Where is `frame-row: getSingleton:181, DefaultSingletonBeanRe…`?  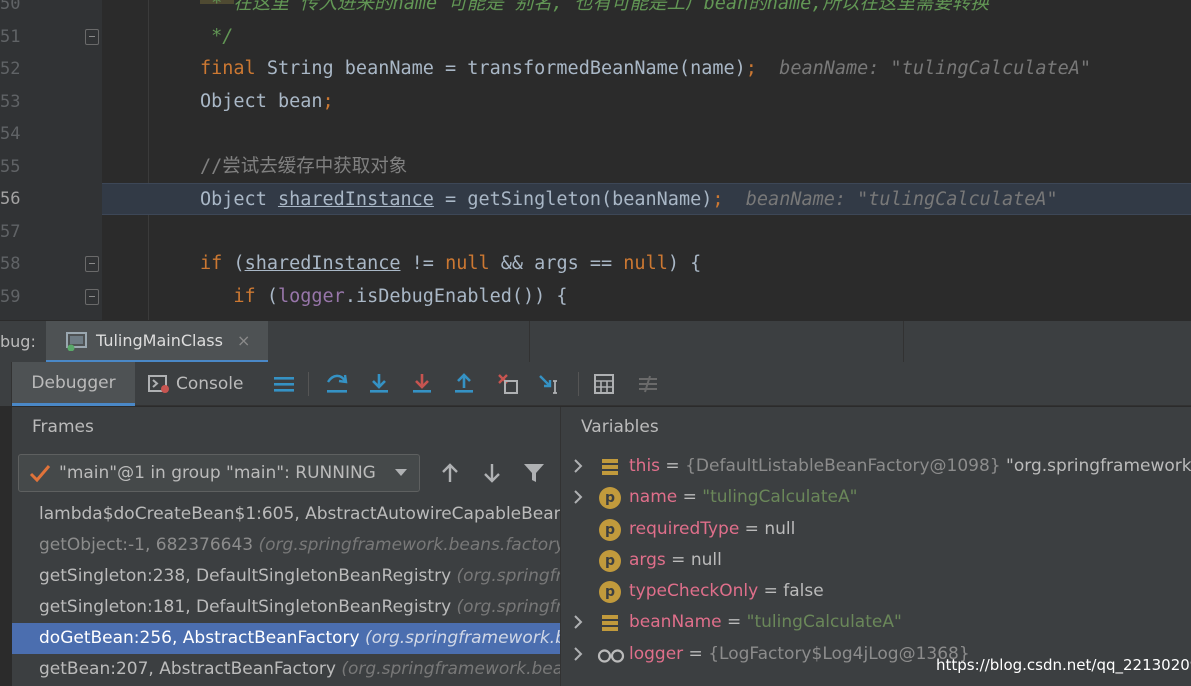
frame-row: getSingleton:181, DefaultSingletonBeanRe… is located at coordinates (286, 607).